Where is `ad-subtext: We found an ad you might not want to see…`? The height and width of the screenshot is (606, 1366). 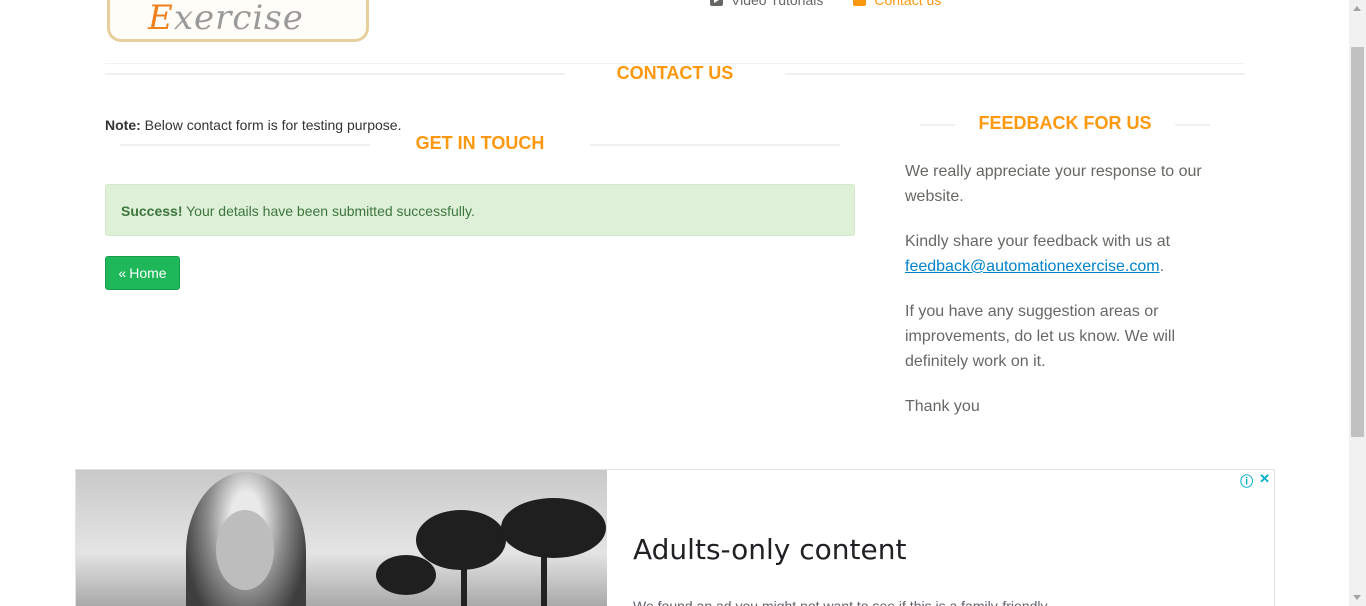
ad-subtext: We found an ad you might not want to see… is located at coordinates (846, 602).